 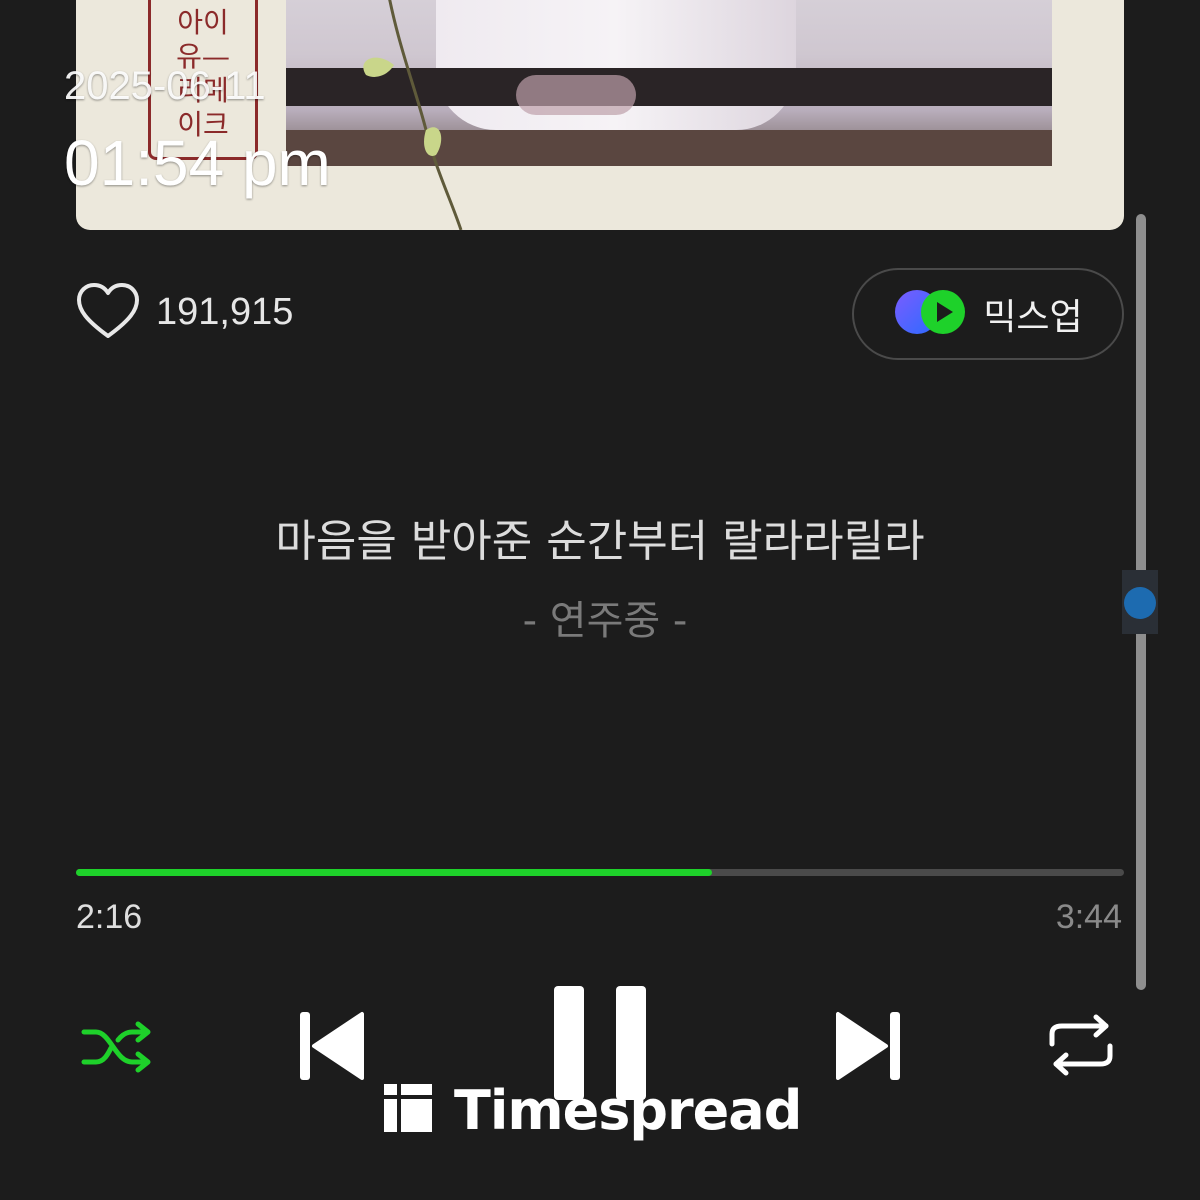 What do you see at coordinates (117, 1047) in the screenshot?
I see `shuffle-icon` at bounding box center [117, 1047].